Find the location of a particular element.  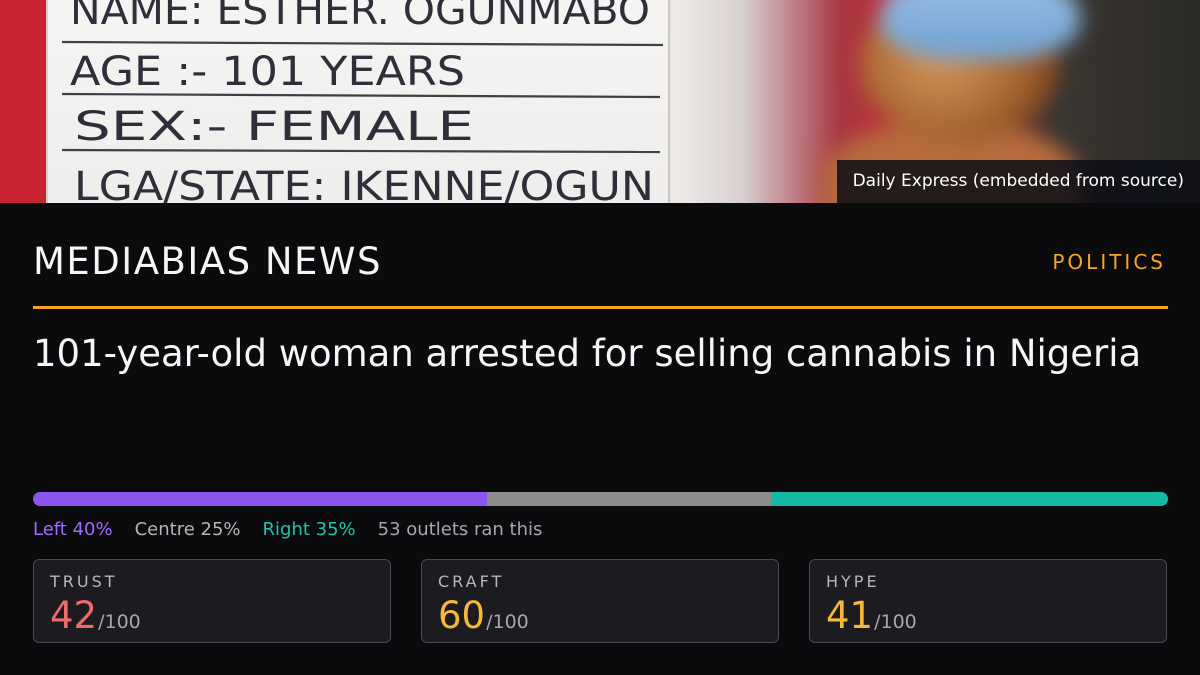

outlet-count: 53 outlets ran this is located at coordinates (460, 529).